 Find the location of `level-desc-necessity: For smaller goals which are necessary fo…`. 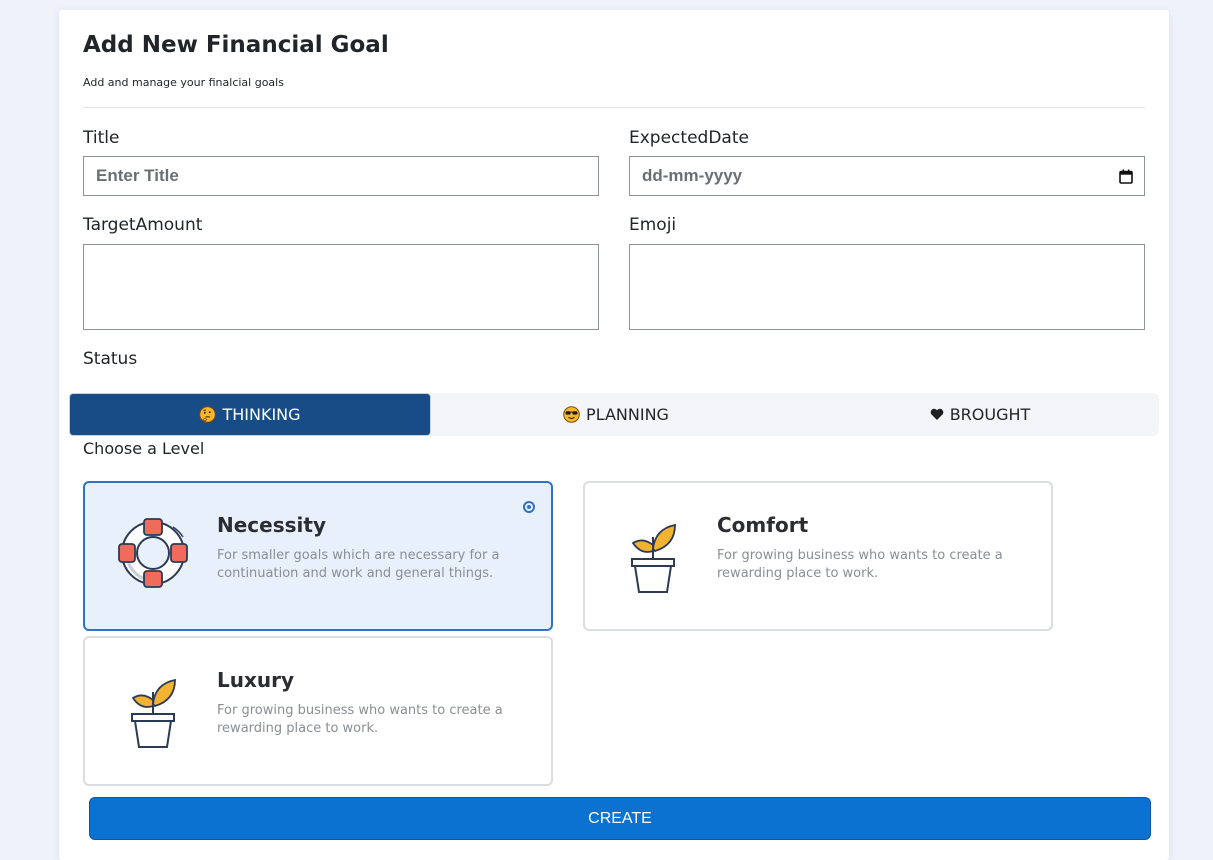

level-desc-necessity: For smaller goals which are necessary fo… is located at coordinates (358, 564).